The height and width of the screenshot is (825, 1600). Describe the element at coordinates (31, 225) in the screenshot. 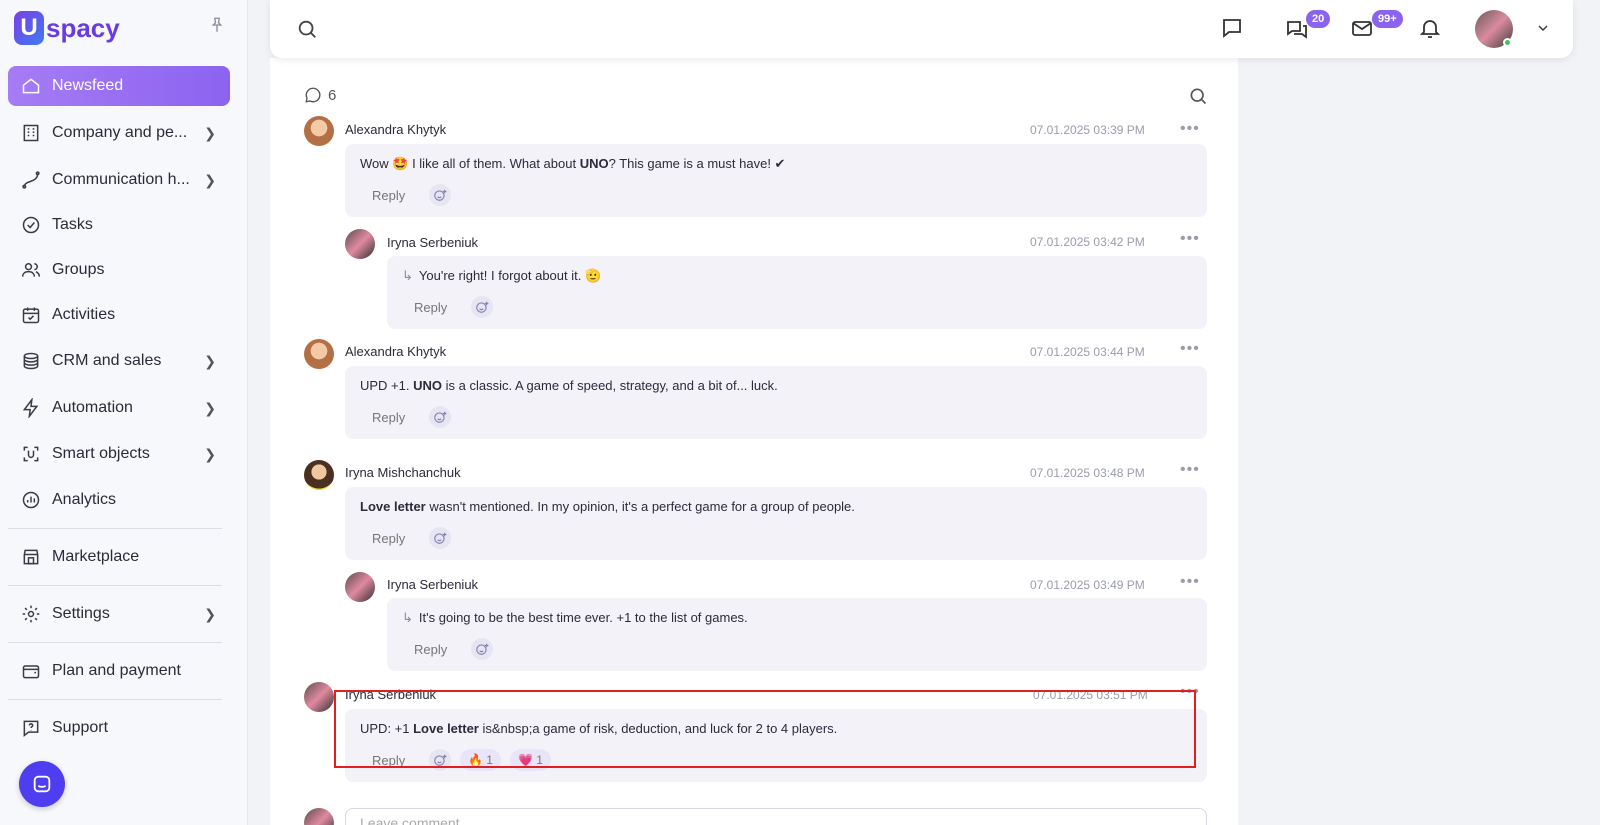

I see `check-circle-icon` at that location.